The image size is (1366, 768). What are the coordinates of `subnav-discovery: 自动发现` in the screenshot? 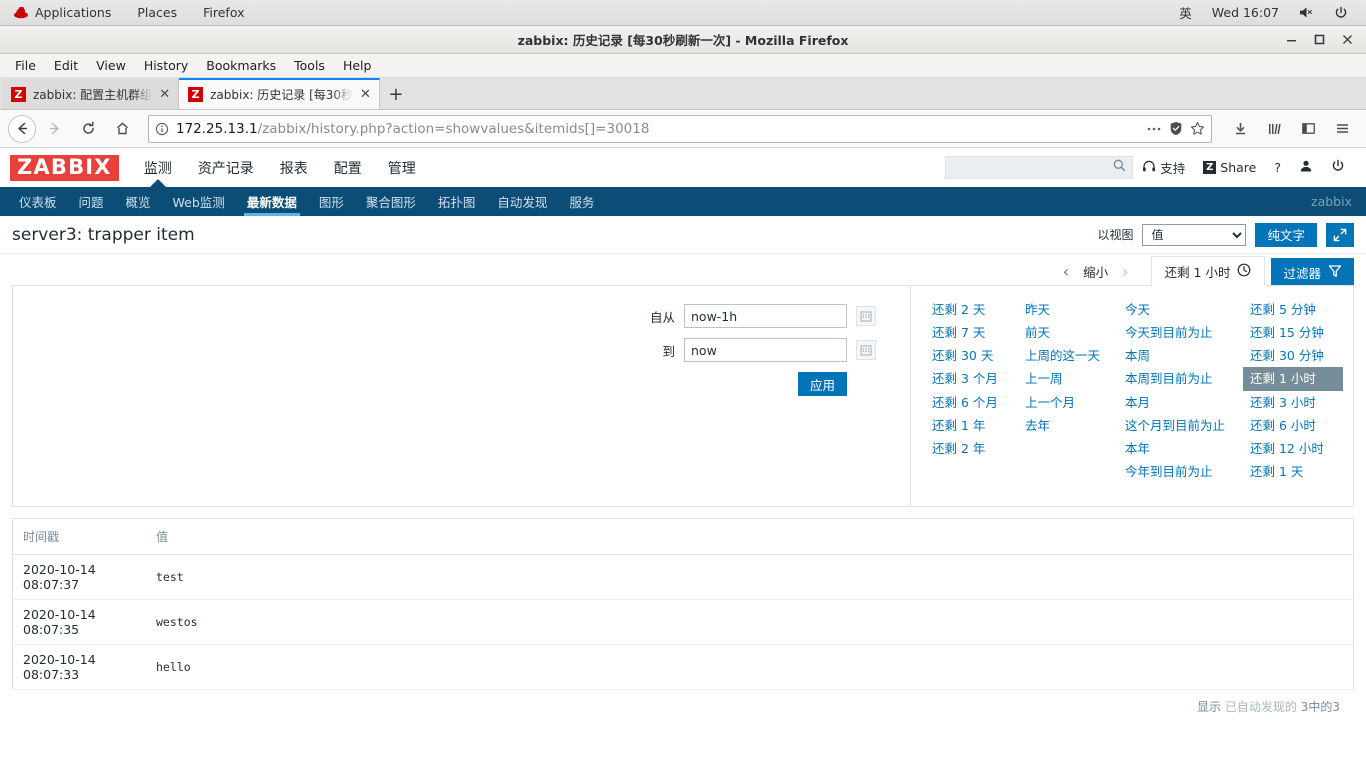 It's located at (522, 201).